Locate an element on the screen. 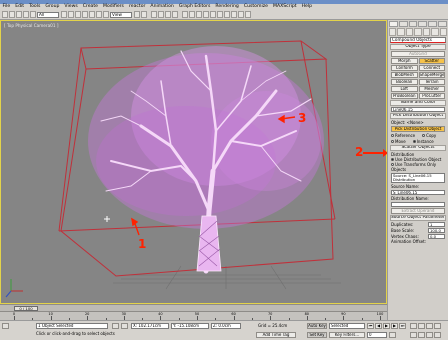 The image size is (448, 340). objects-list: Source: S_Line06.15 Distribution is located at coordinates (418, 178).